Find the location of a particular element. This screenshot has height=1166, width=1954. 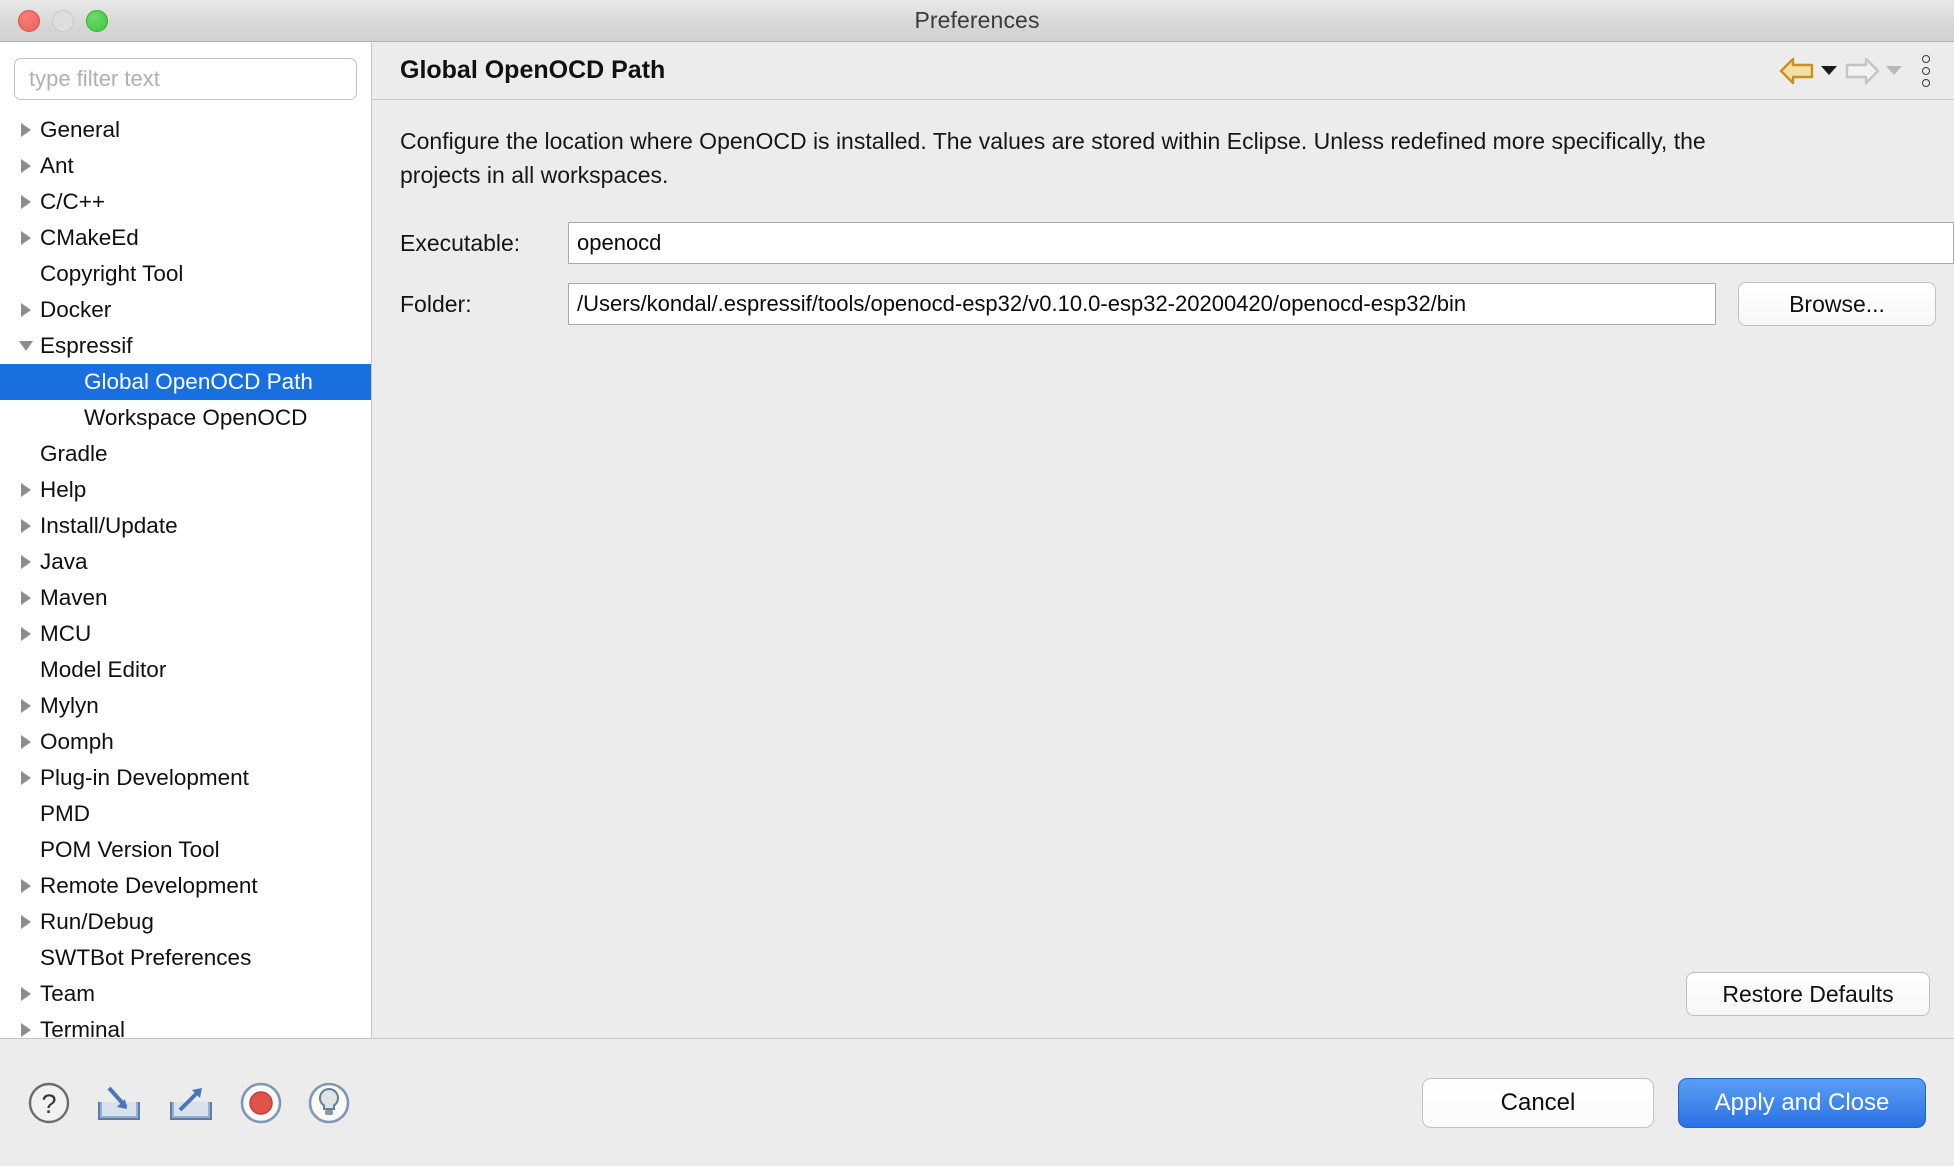

sidebar-item-label: Ant is located at coordinates (57, 165).